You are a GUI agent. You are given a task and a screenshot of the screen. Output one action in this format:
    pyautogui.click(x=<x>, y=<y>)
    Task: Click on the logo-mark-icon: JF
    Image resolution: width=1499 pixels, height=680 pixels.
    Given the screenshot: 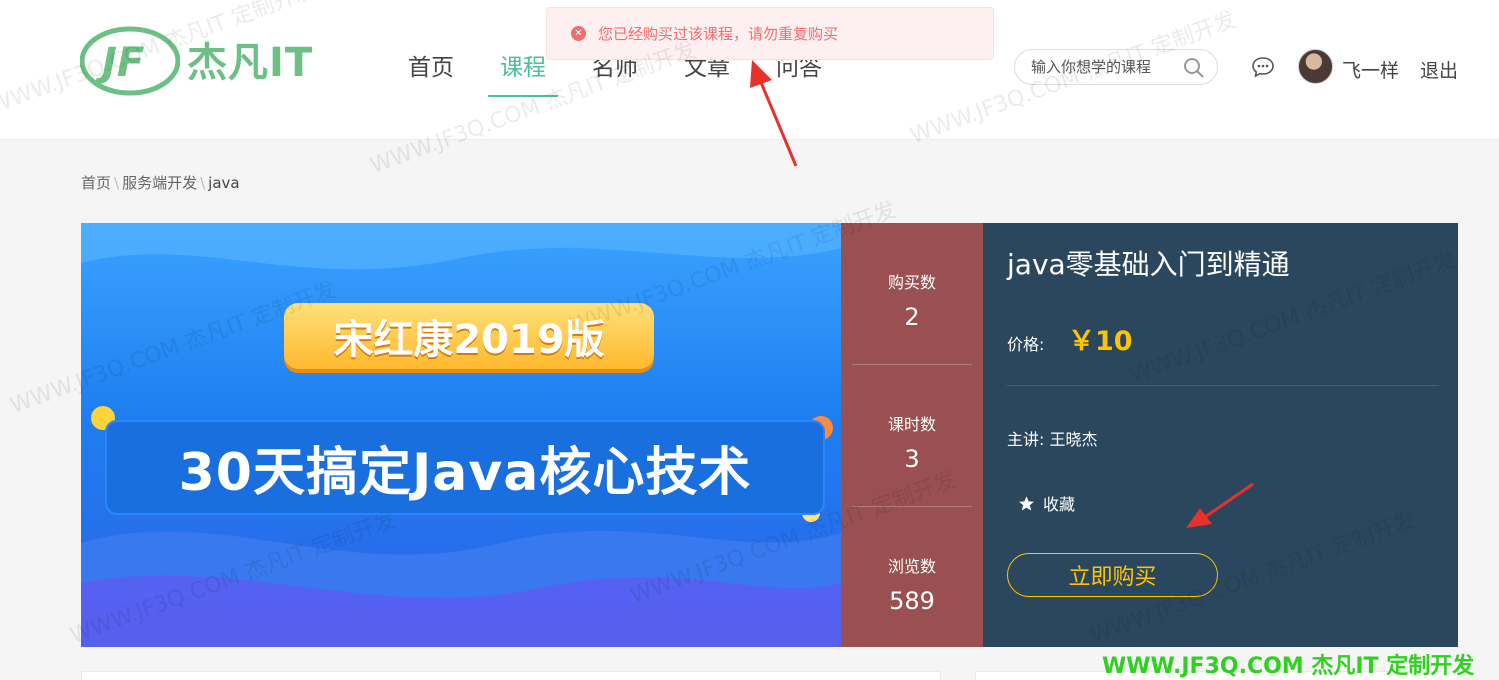 What is the action you would take?
    pyautogui.click(x=130, y=61)
    